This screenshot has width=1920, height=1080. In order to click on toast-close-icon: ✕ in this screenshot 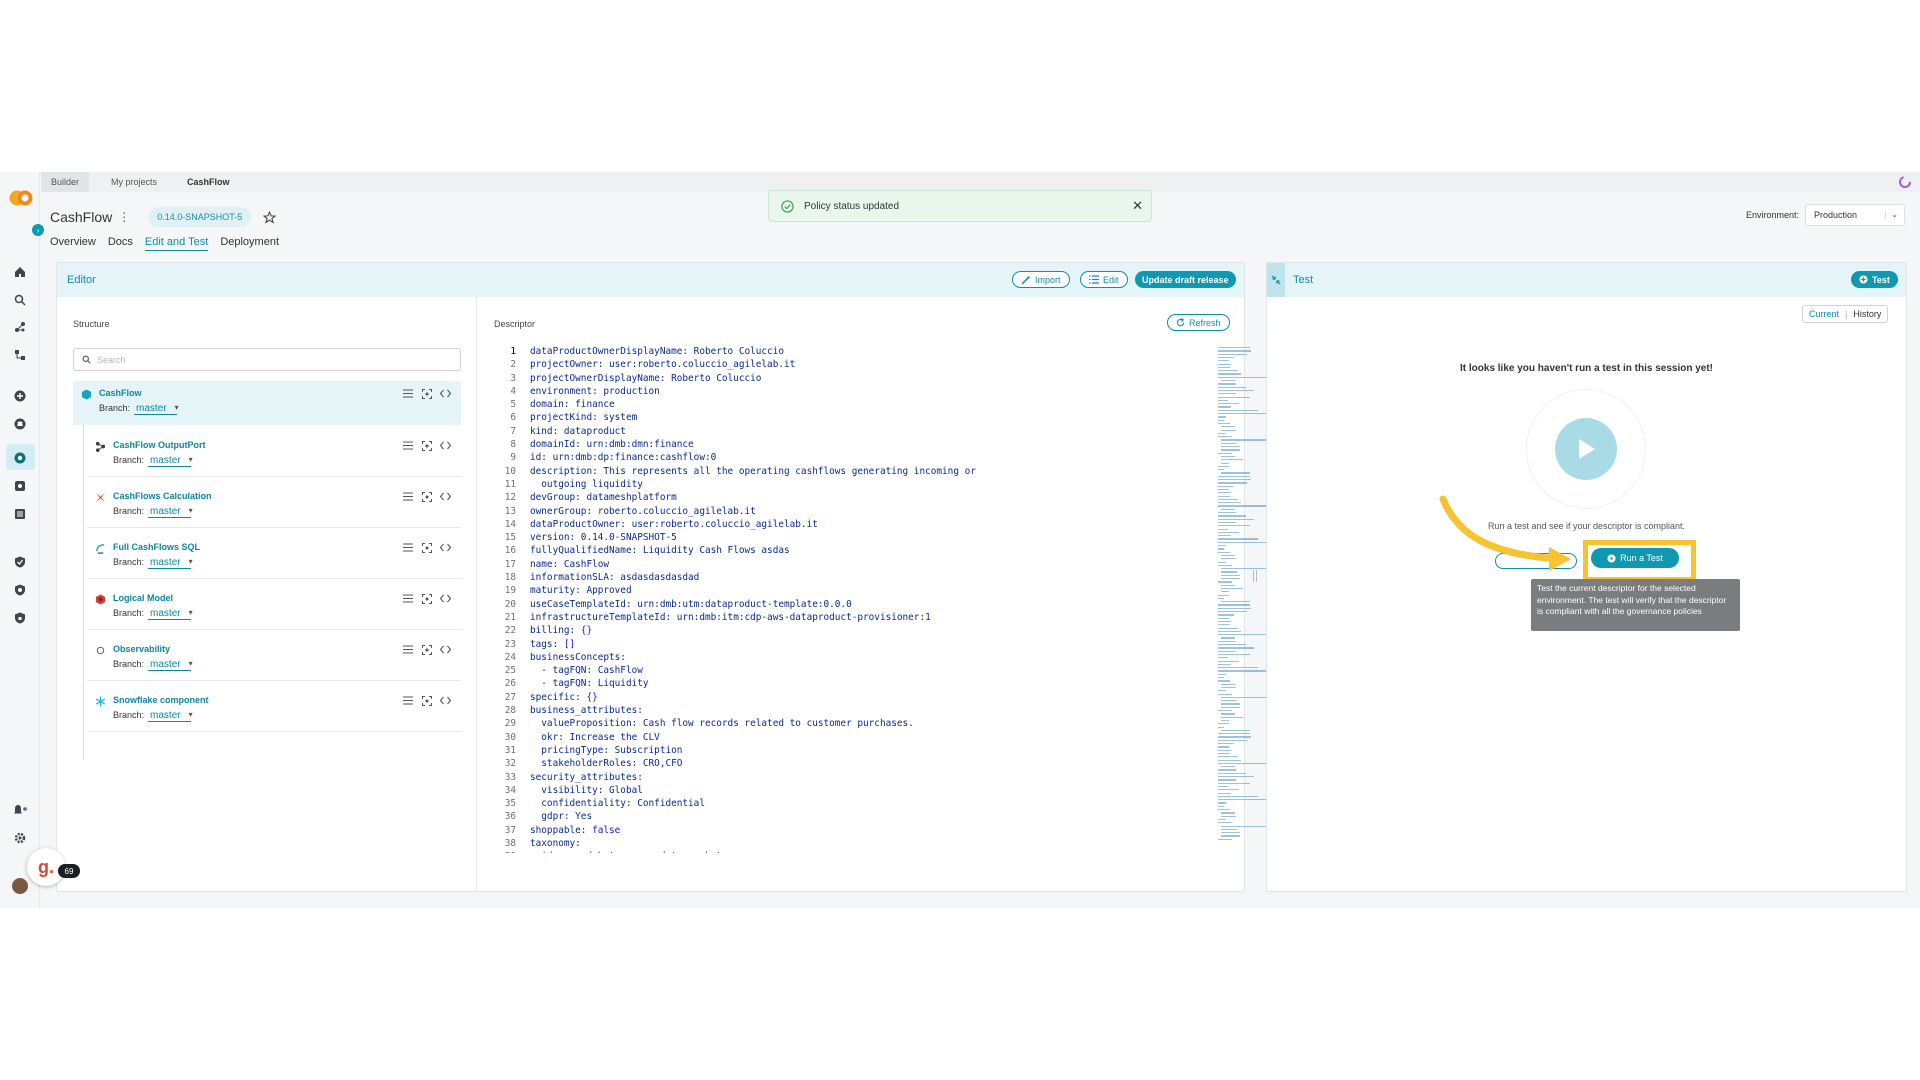, I will do `click(1137, 206)`.